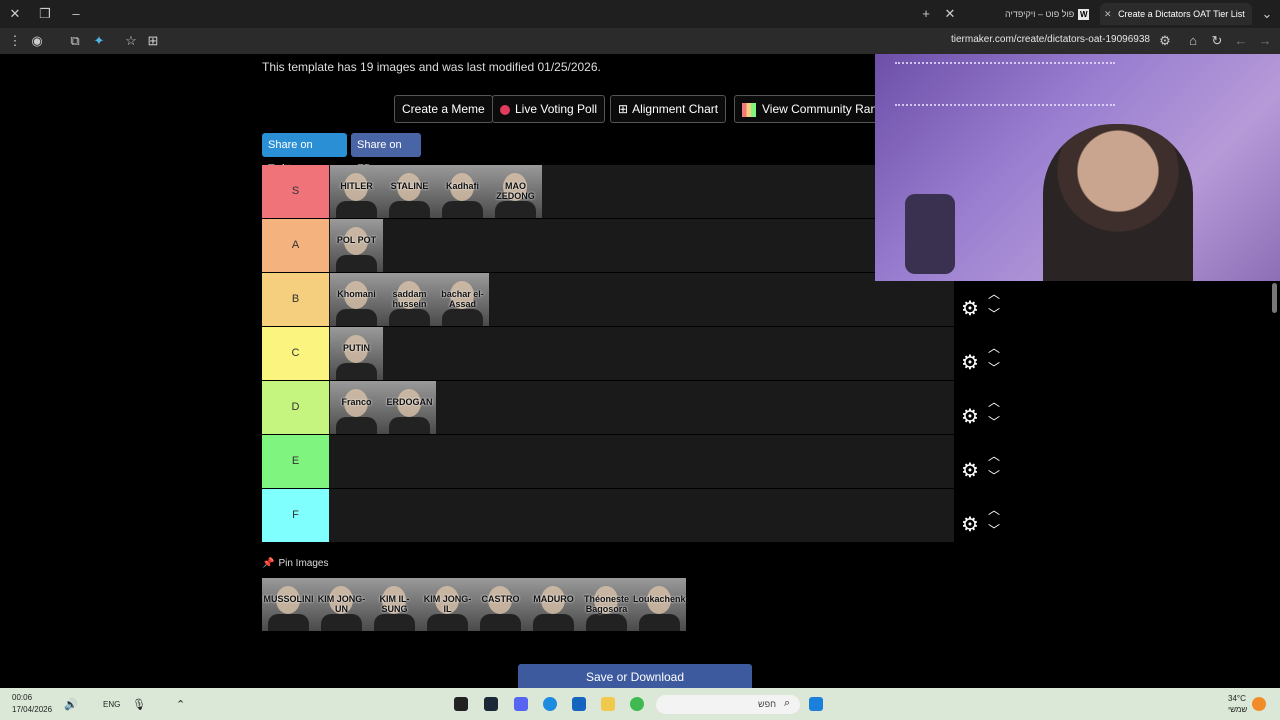 The height and width of the screenshot is (720, 1280). What do you see at coordinates (295, 563) in the screenshot?
I see `pin-images-toggle: 📌 Pin Images` at bounding box center [295, 563].